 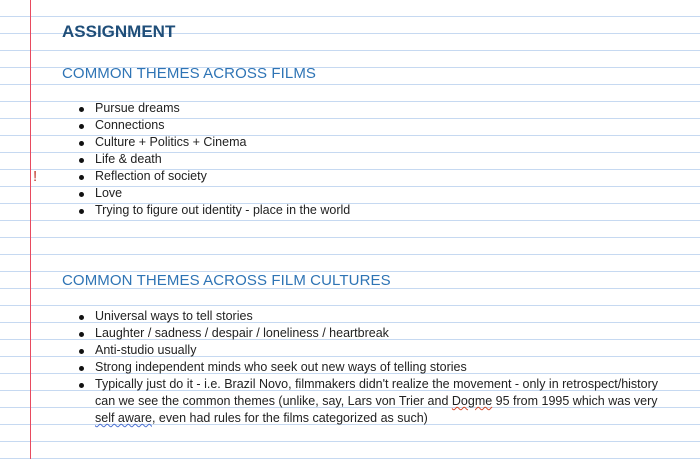 What do you see at coordinates (369, 142) in the screenshot?
I see `list-item: Culture + Politics + Cinema` at bounding box center [369, 142].